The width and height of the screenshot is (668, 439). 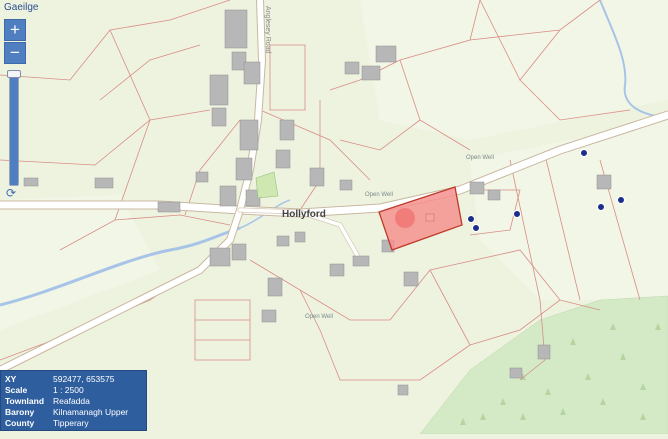 I want to click on info-key: County, so click(x=20, y=423).